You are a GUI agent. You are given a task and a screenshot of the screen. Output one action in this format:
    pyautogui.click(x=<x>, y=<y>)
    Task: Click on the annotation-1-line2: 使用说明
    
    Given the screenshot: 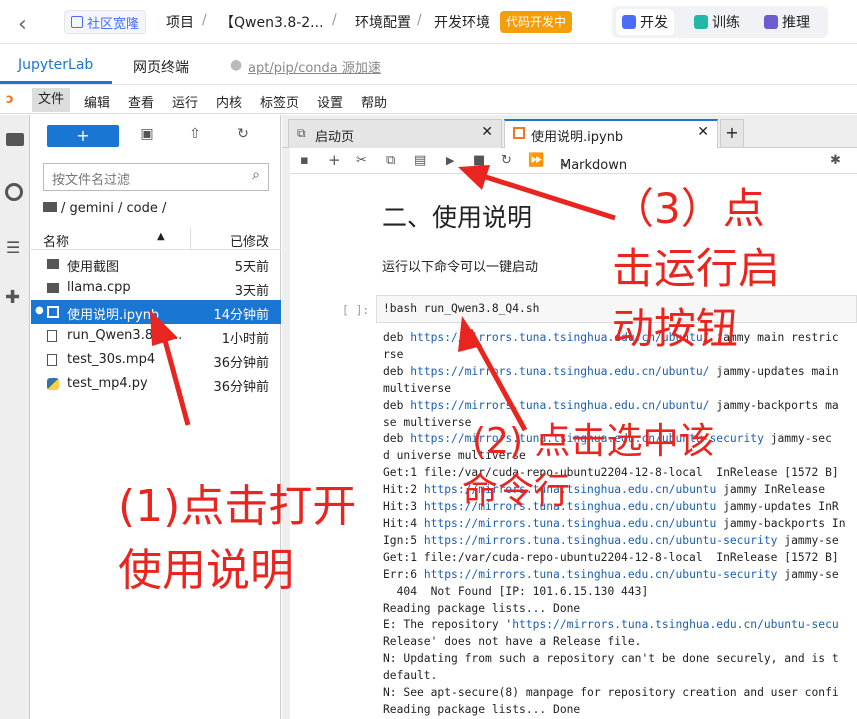 What is the action you would take?
    pyautogui.click(x=206, y=570)
    